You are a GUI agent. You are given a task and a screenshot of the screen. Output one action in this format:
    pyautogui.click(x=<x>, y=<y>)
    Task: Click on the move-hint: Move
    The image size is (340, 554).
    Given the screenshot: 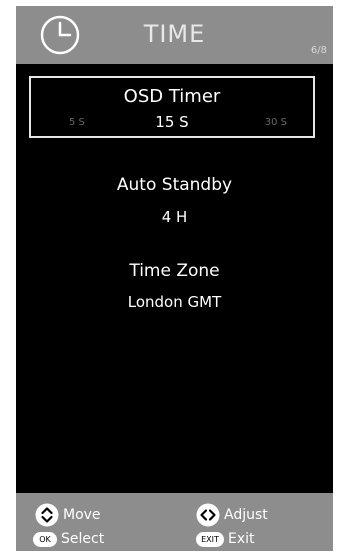 What is the action you would take?
    pyautogui.click(x=68, y=515)
    